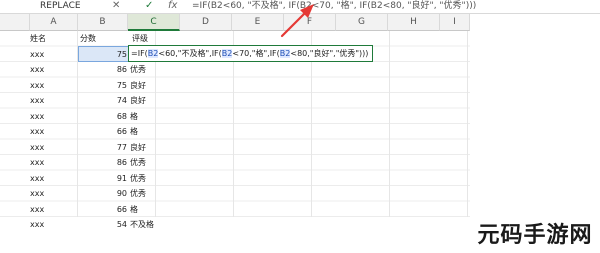 The width and height of the screenshot is (600, 253). Describe the element at coordinates (54, 6) in the screenshot. I see `name-box: REPLACE` at that location.